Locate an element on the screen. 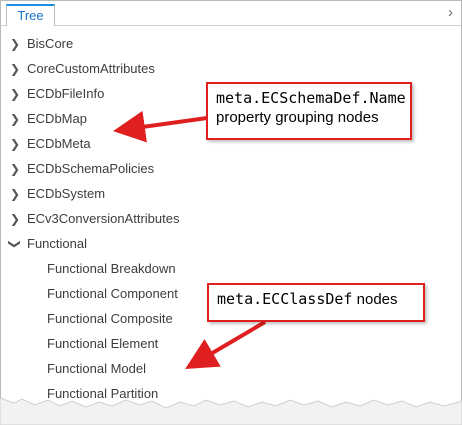 The height and width of the screenshot is (425, 462). tree-node-functional-model: Functional Model is located at coordinates (231, 369).